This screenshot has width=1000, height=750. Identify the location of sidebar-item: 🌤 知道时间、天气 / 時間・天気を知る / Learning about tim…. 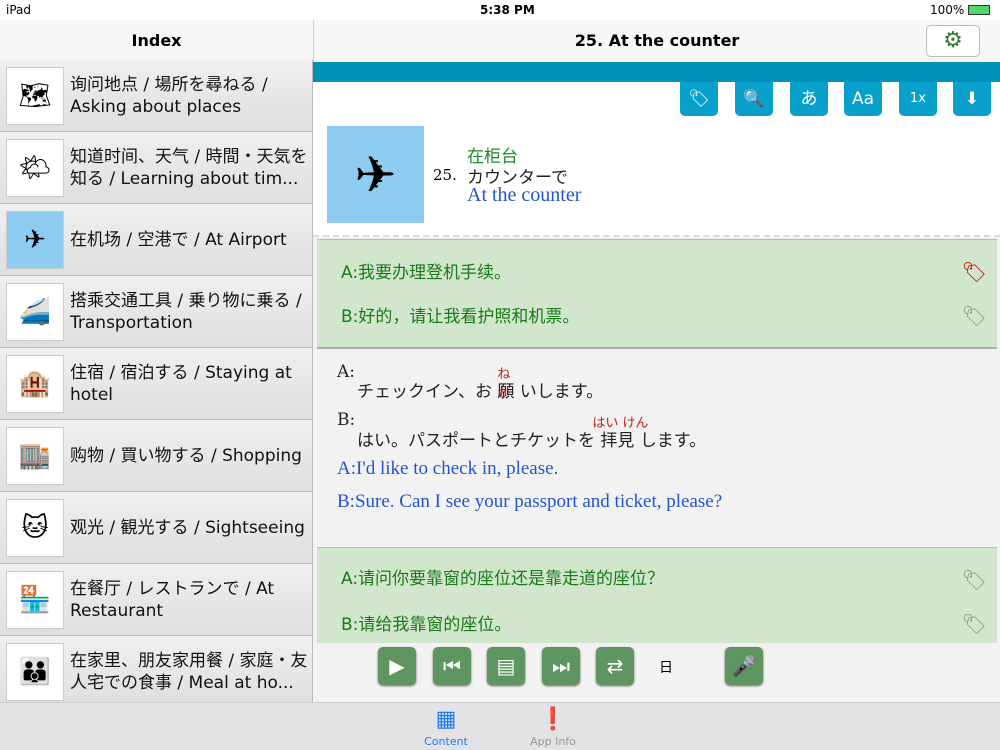
(156, 168).